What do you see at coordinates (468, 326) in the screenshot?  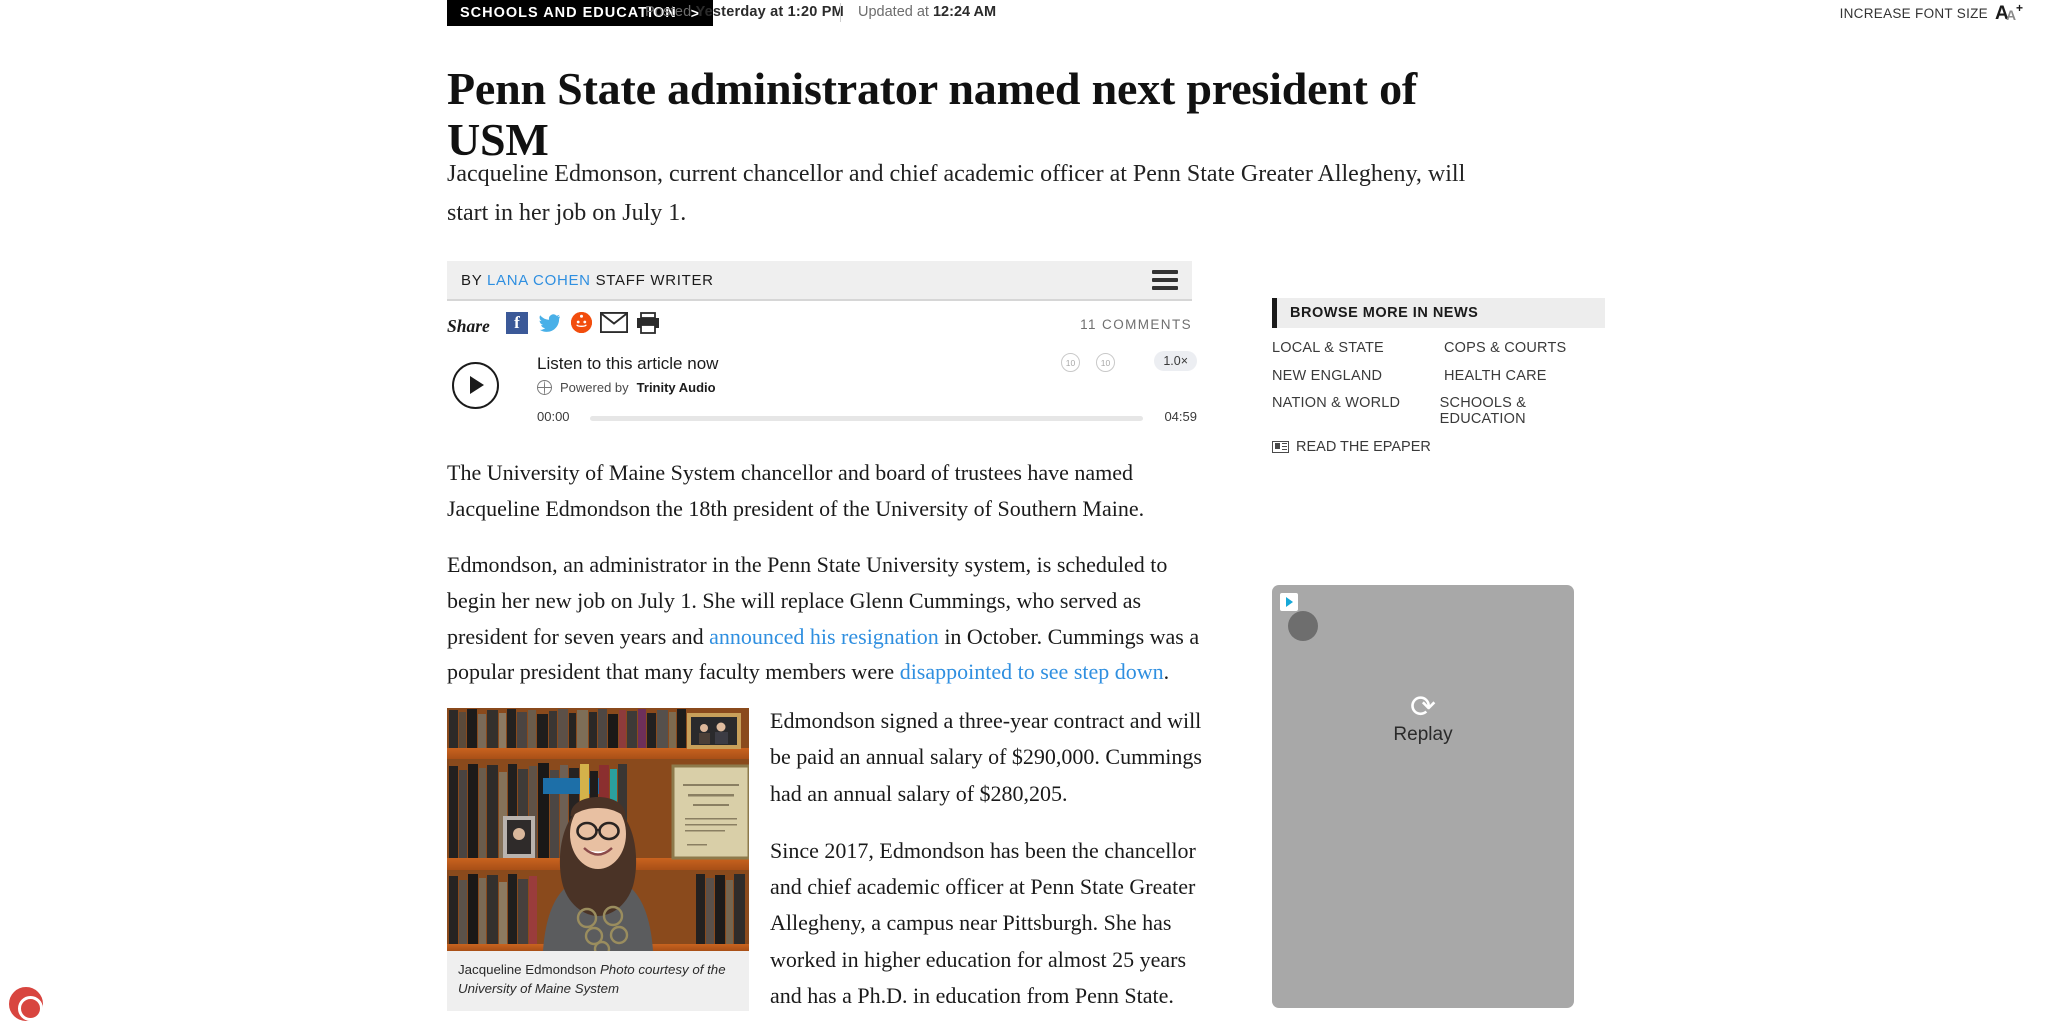 I see `share-label: Share` at bounding box center [468, 326].